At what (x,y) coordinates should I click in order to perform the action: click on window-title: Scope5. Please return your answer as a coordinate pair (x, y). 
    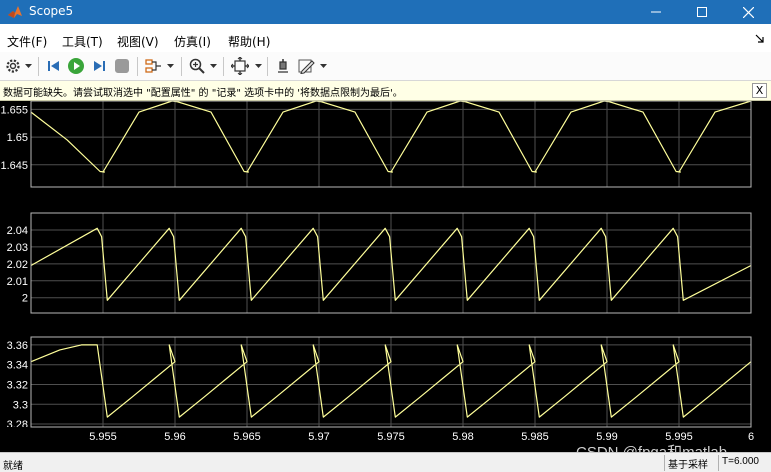
    Looking at the image, I should click on (51, 11).